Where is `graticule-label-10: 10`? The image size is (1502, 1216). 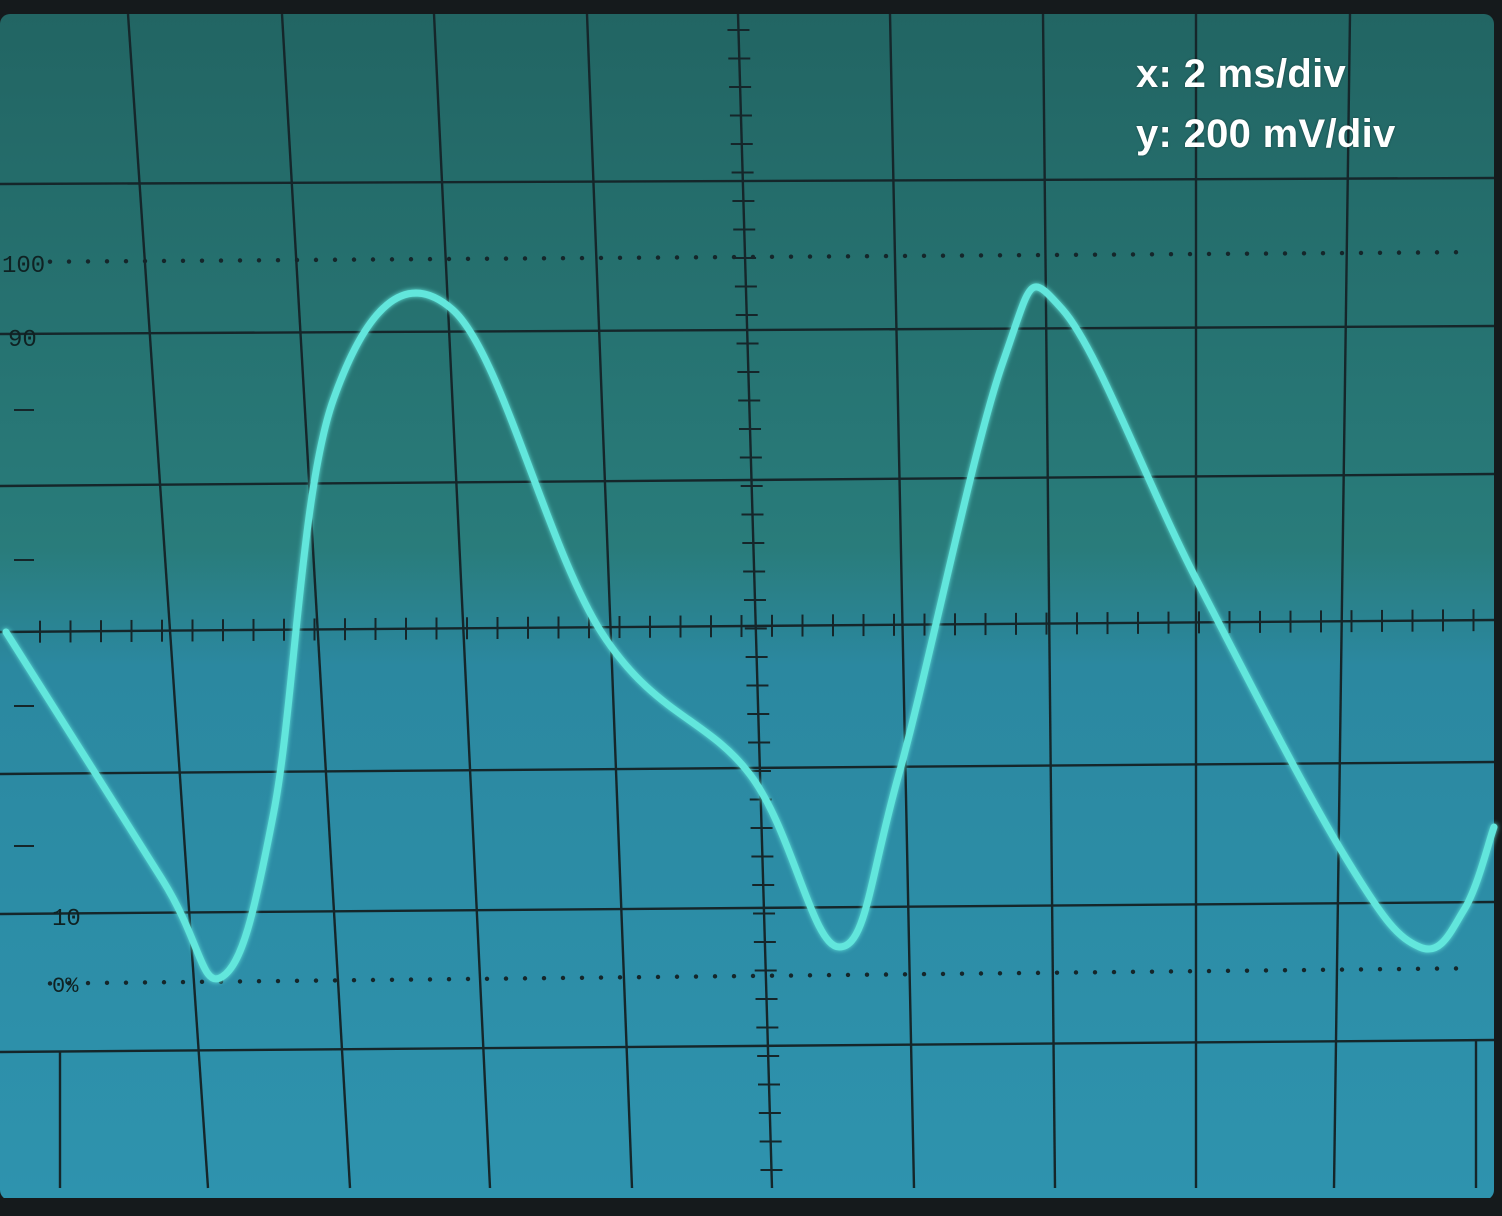
graticule-label-10: 10 is located at coordinates (66, 919).